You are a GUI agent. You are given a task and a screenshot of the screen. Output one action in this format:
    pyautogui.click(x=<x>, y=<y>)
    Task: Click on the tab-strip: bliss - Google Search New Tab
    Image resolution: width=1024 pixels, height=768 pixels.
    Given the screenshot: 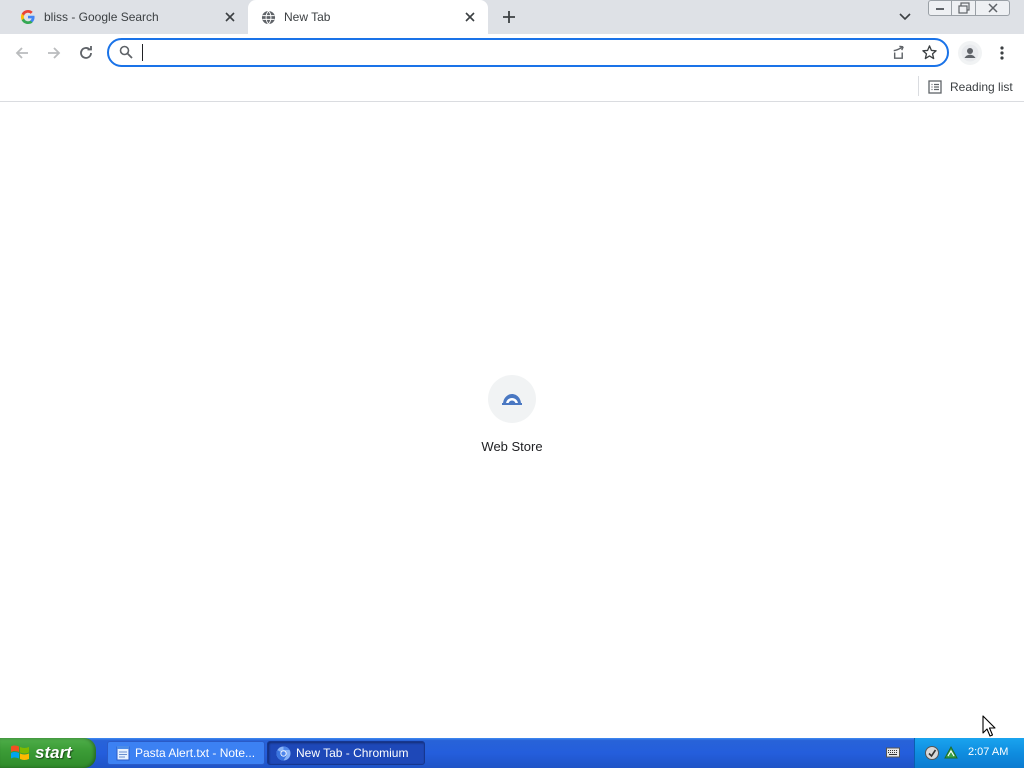 What is the action you would take?
    pyautogui.click(x=512, y=17)
    